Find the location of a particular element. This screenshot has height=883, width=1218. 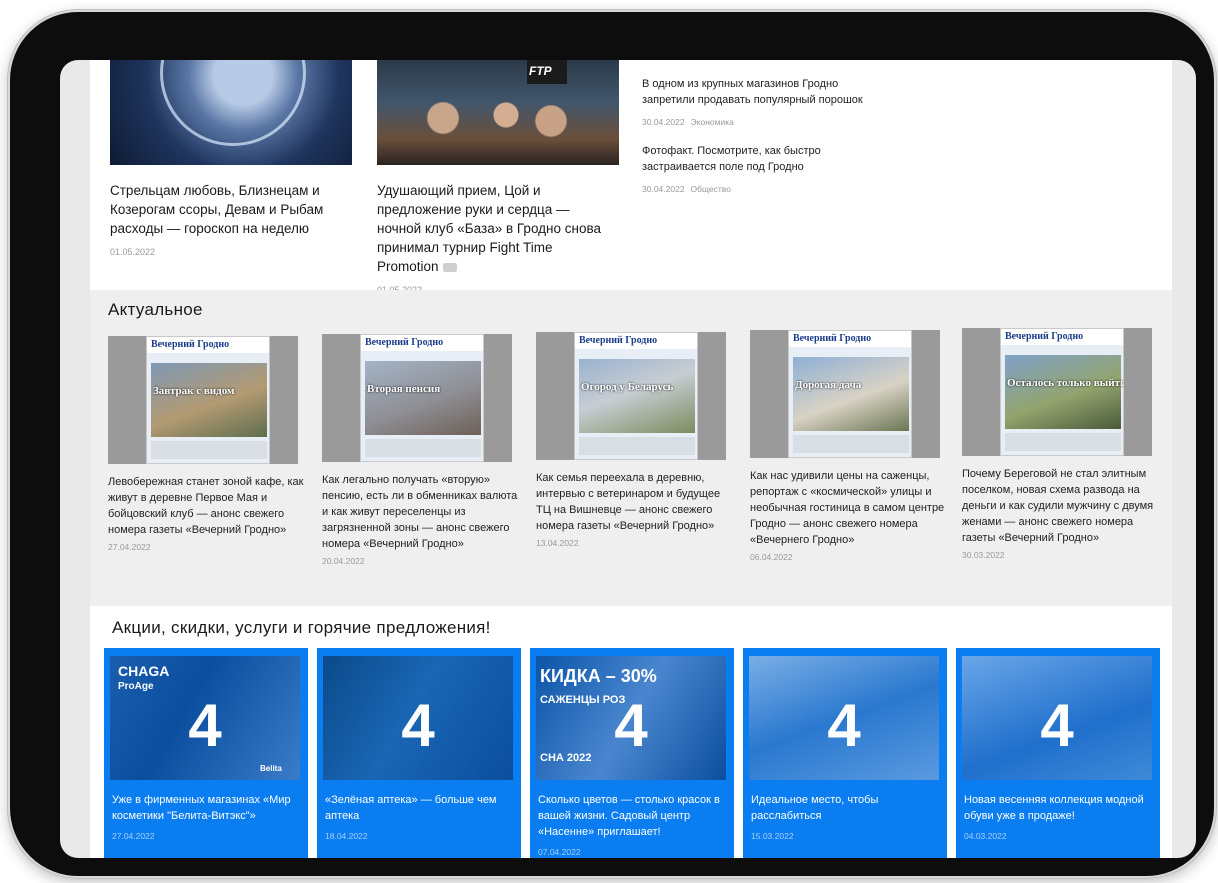

promo-date: 07.04.2022 is located at coordinates (559, 852).